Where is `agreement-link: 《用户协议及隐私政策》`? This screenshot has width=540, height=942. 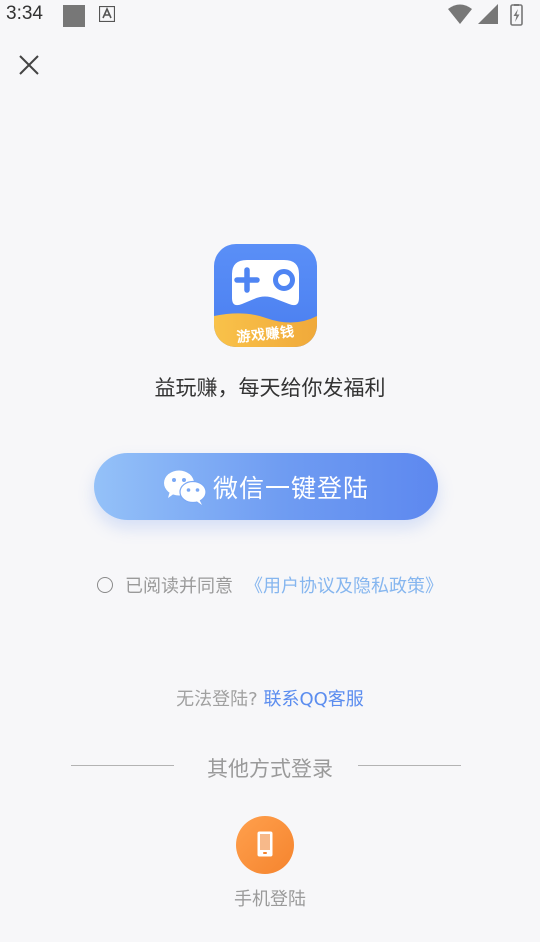 agreement-link: 《用户协议及隐私政策》 is located at coordinates (344, 585).